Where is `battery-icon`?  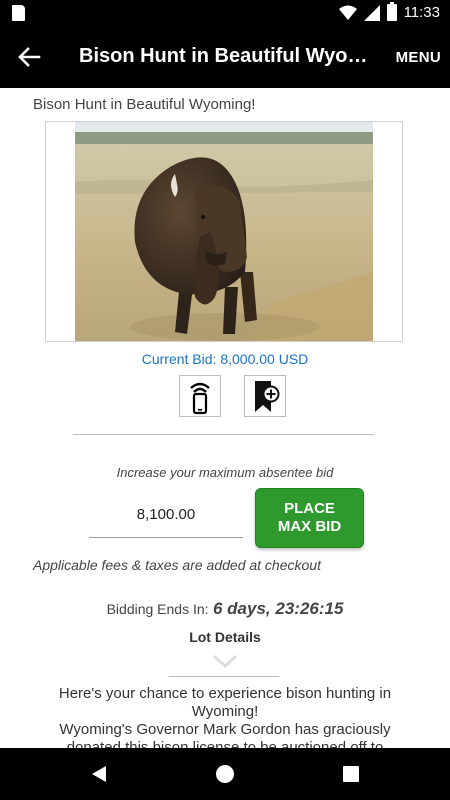 battery-icon is located at coordinates (391, 11).